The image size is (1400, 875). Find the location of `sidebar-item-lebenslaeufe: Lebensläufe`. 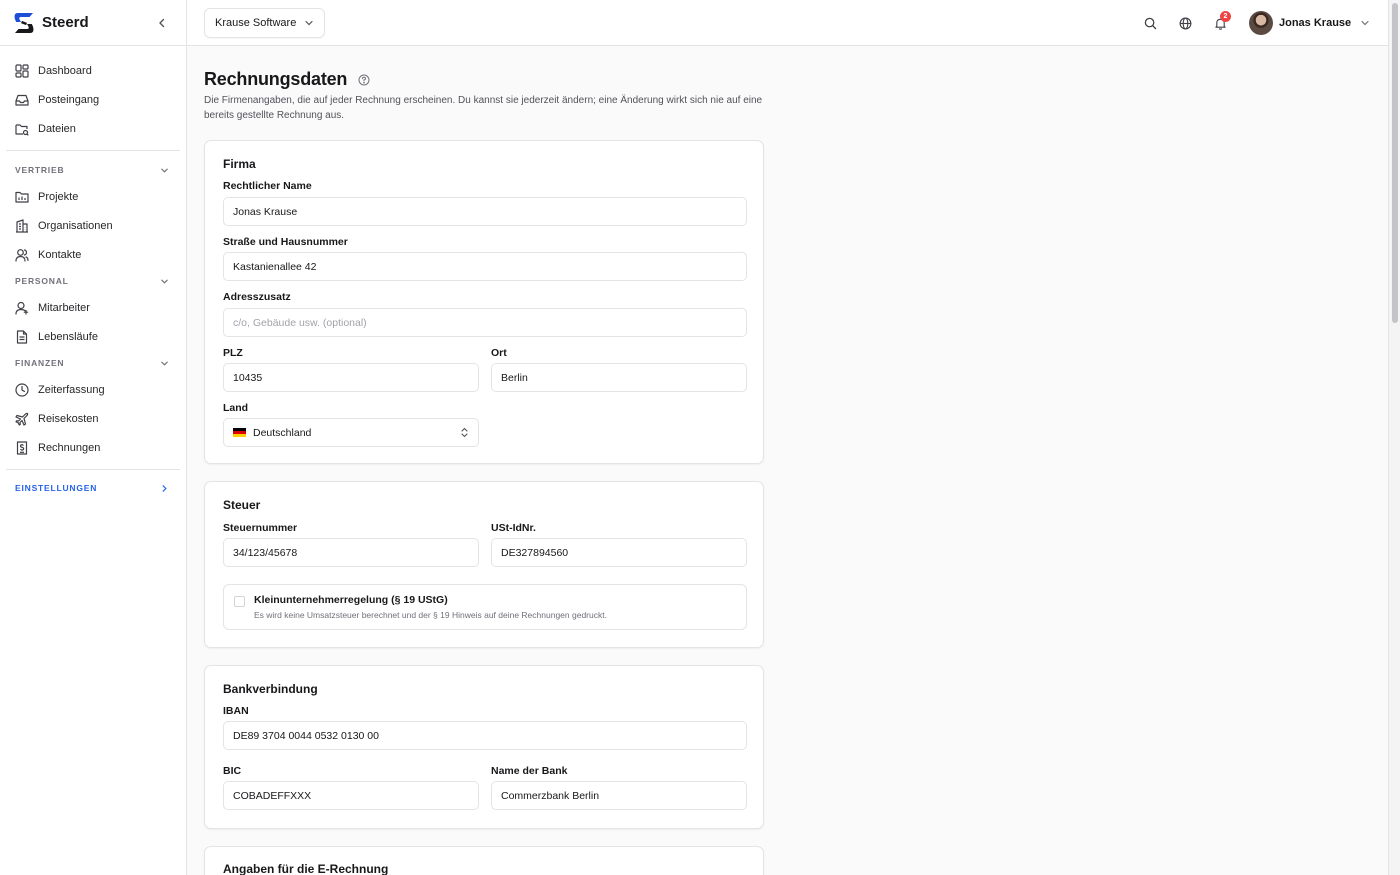

sidebar-item-lebenslaeufe: Lebensläufe is located at coordinates (93, 336).